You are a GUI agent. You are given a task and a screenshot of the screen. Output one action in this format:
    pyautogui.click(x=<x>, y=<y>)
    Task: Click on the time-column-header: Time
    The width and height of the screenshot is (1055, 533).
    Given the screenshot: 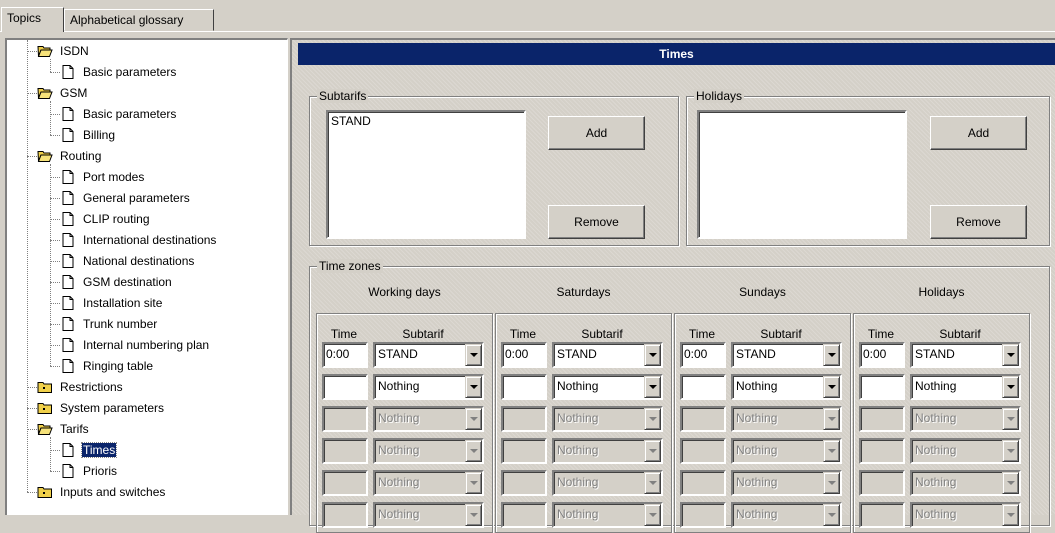 What is the action you would take?
    pyautogui.click(x=702, y=334)
    